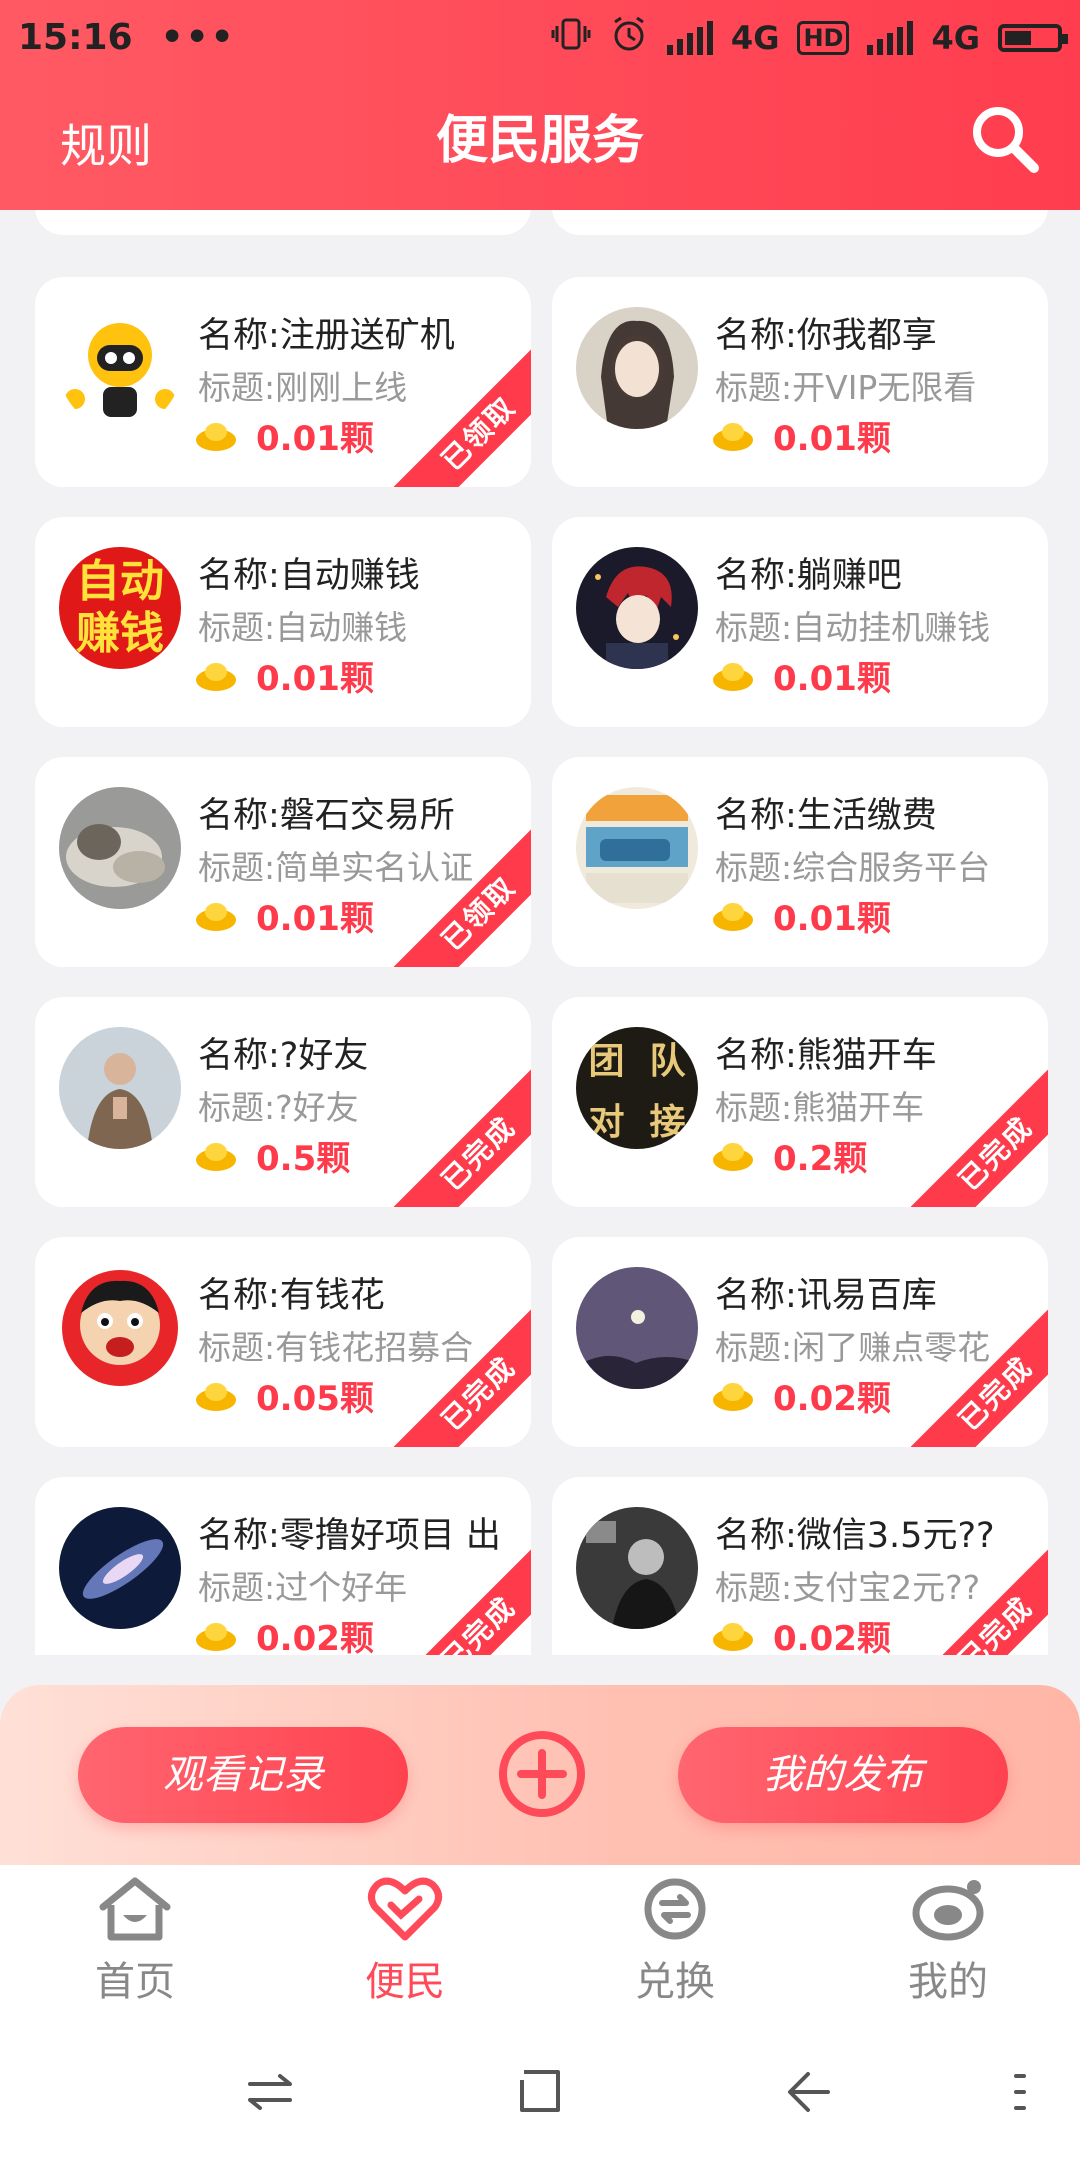 The height and width of the screenshot is (2160, 1080). Describe the element at coordinates (689, 37) in the screenshot. I see `signal-icon` at that location.